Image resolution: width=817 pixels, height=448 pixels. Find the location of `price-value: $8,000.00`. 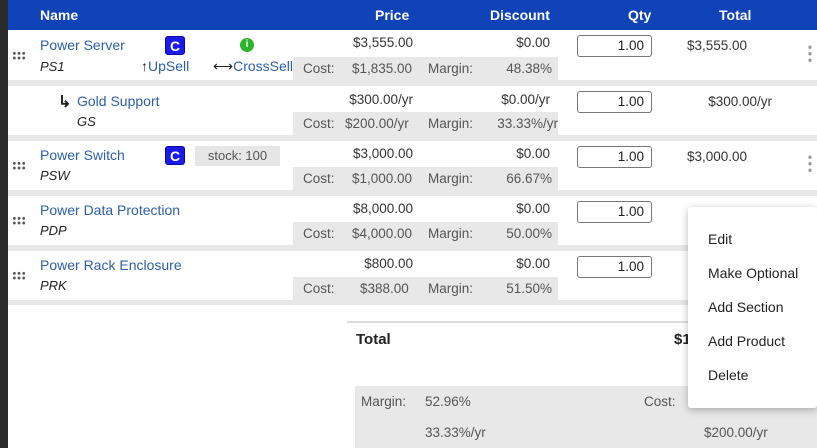

price-value: $8,000.00 is located at coordinates (382, 208).